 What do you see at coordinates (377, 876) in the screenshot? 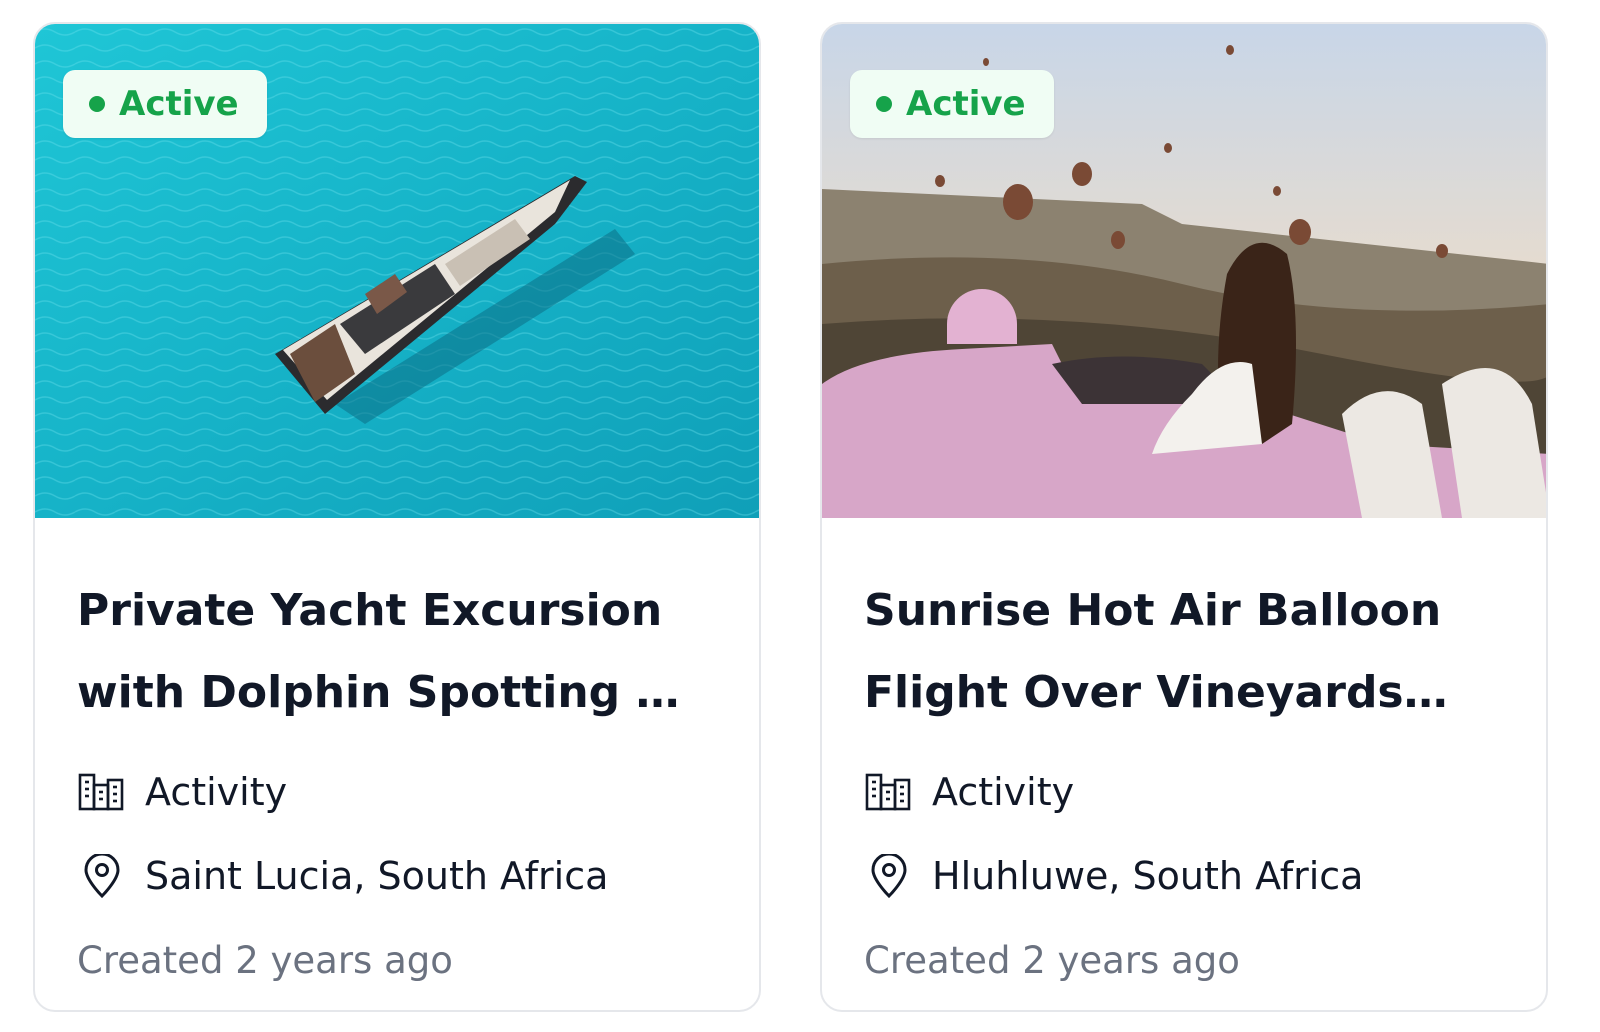
I see `location-label: Saint Lucia, South Africa` at bounding box center [377, 876].